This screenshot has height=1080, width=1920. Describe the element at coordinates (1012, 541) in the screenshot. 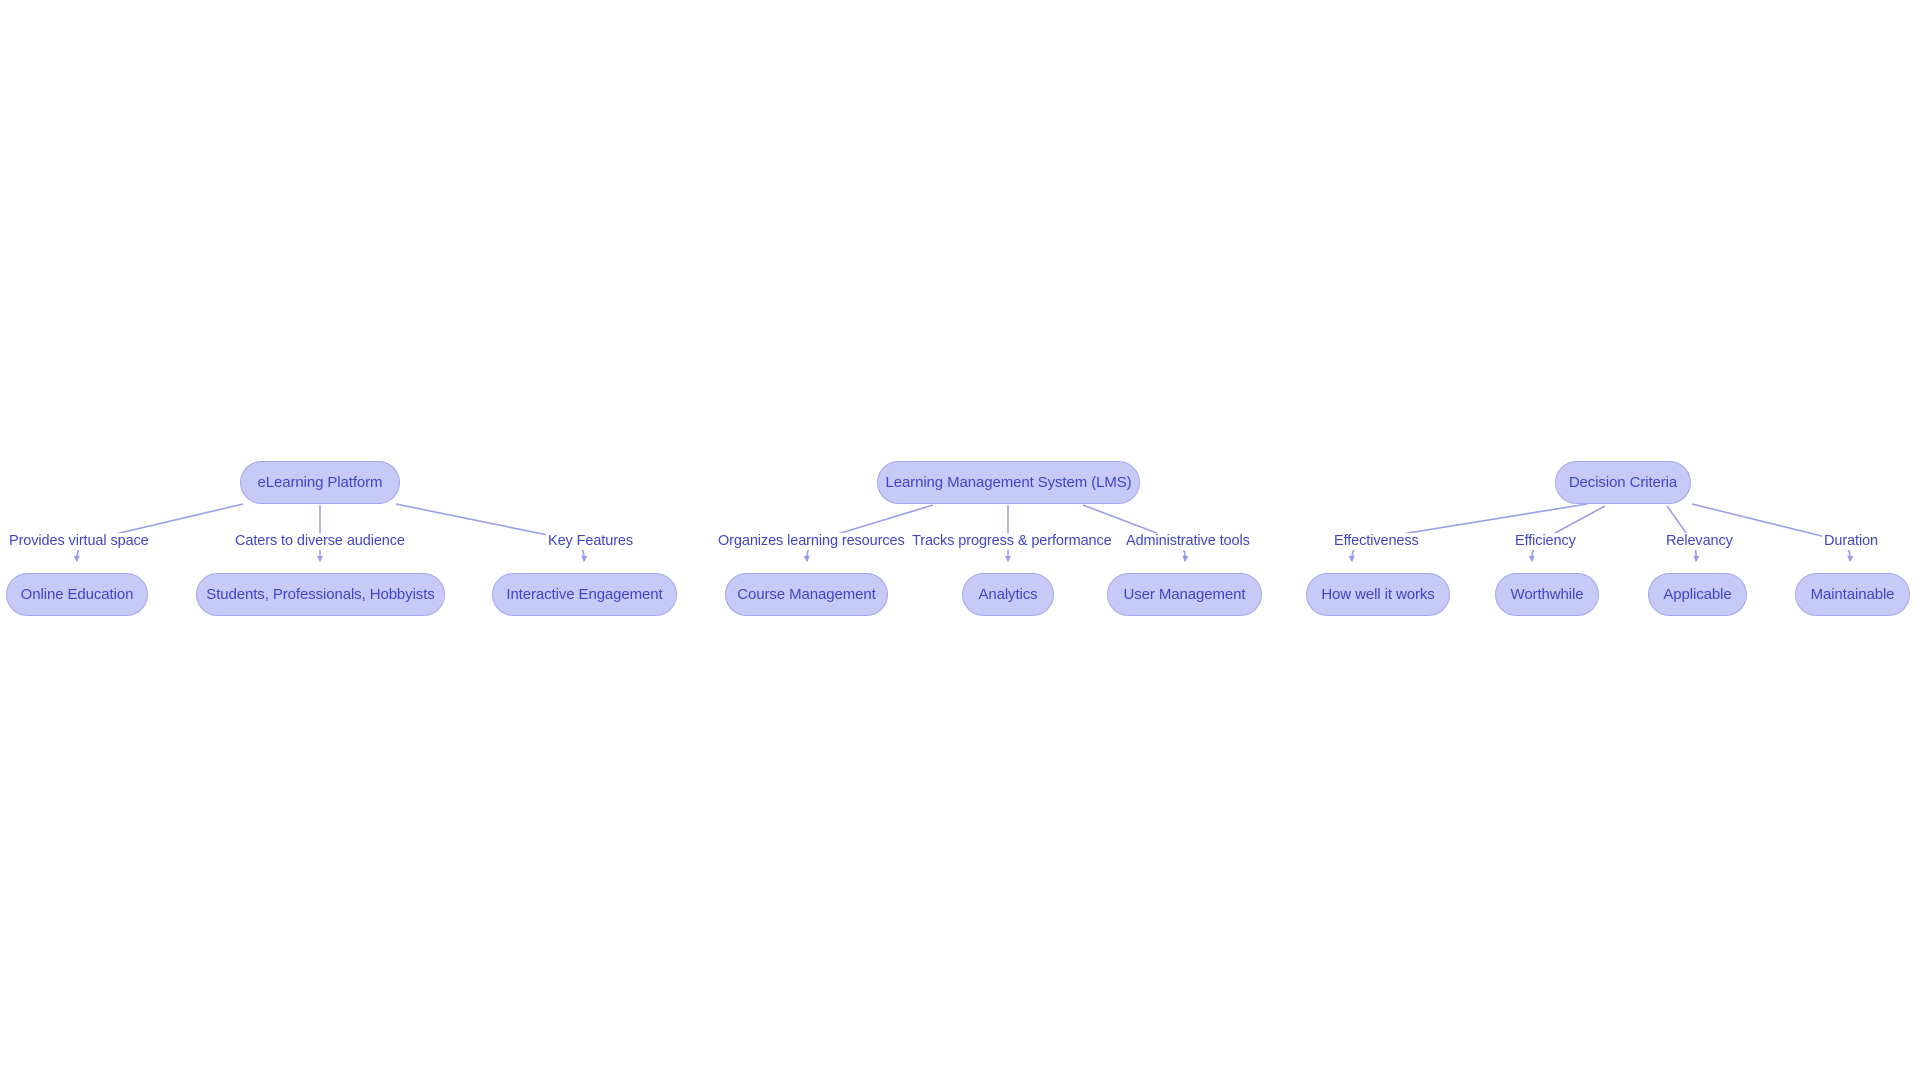

I see `edge-label-tracks-progress-performance: Tracks progress & performance` at that location.